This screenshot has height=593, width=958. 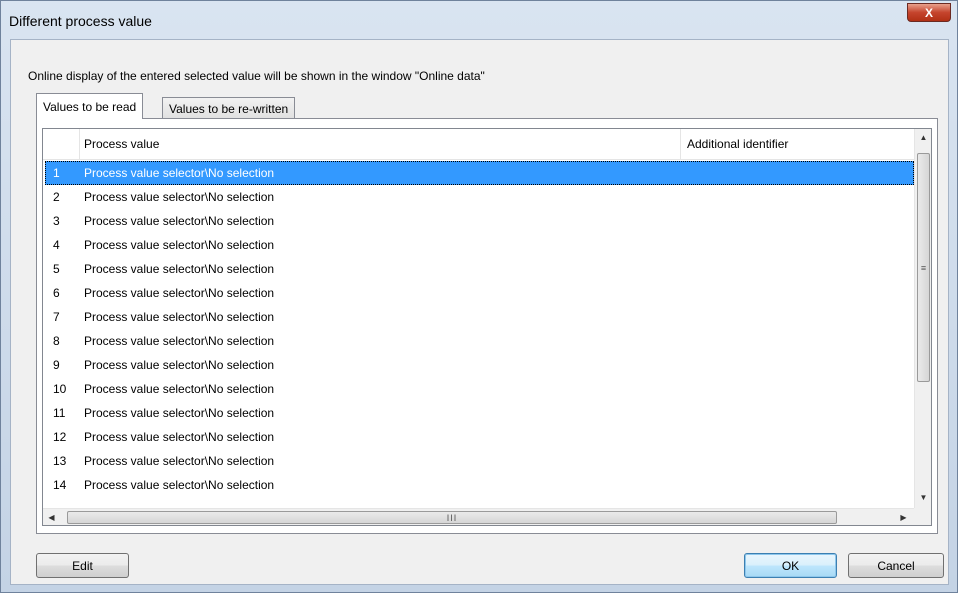 I want to click on table-row: 1 Process value selector\No selection, so click(x=479, y=173).